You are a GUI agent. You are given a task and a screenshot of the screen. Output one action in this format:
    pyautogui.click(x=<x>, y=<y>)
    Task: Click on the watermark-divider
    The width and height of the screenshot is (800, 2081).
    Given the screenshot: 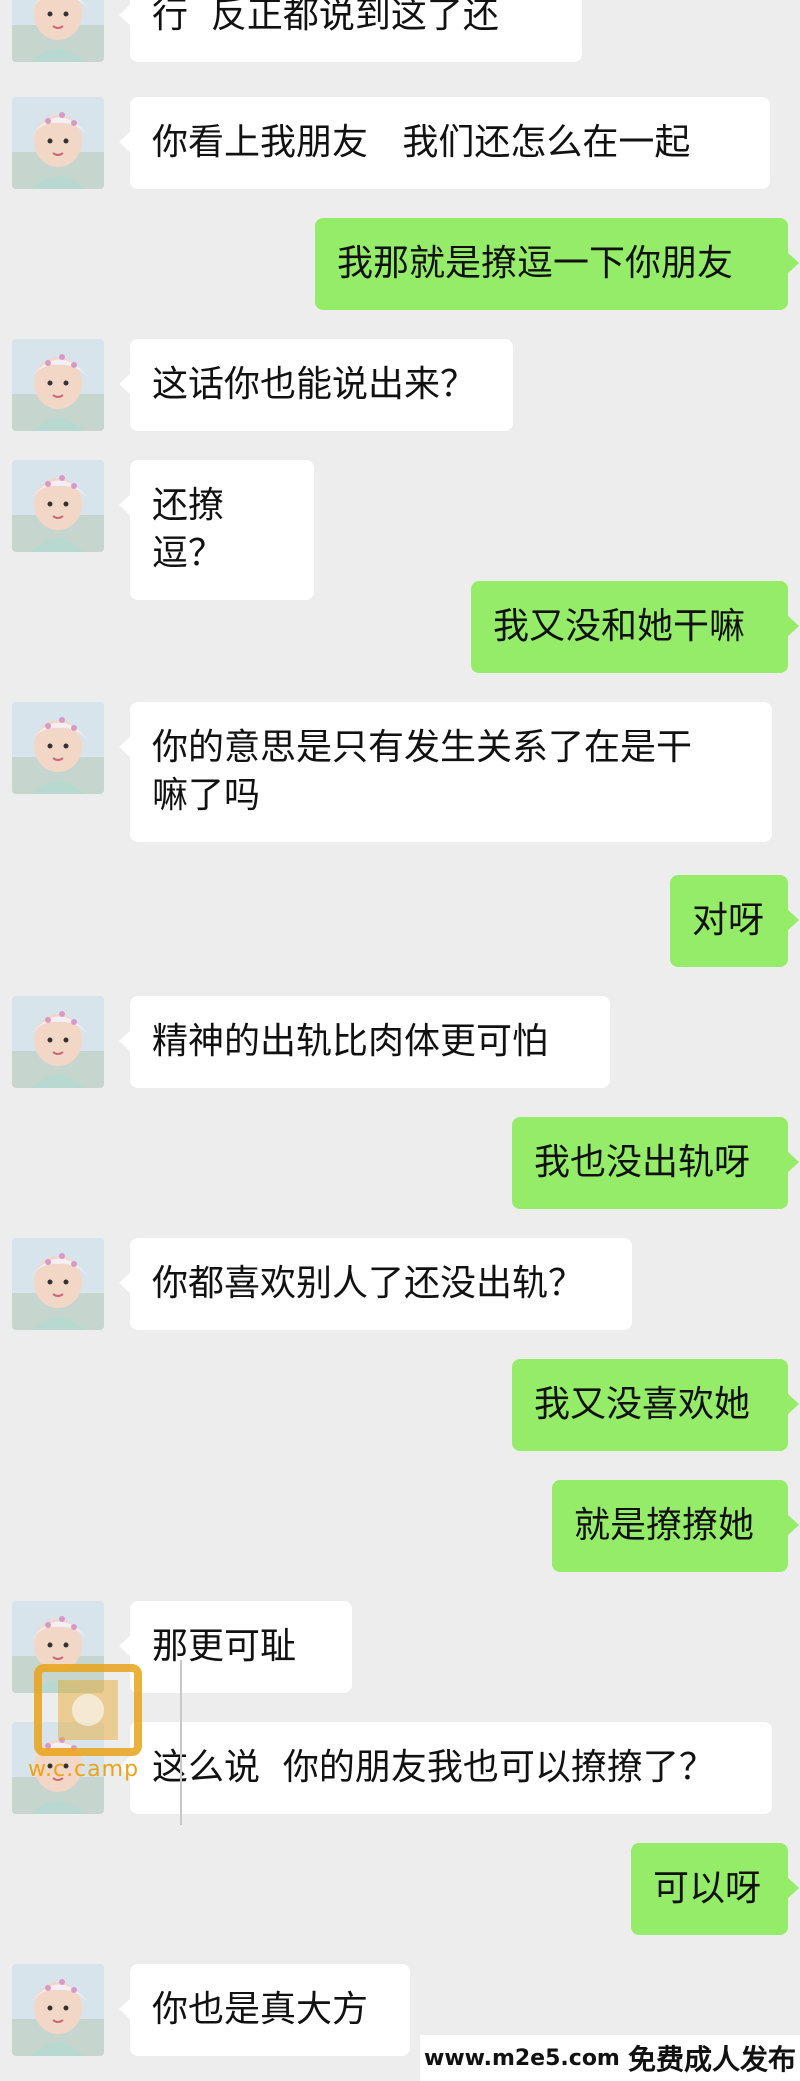 What is the action you would take?
    pyautogui.click(x=181, y=1742)
    